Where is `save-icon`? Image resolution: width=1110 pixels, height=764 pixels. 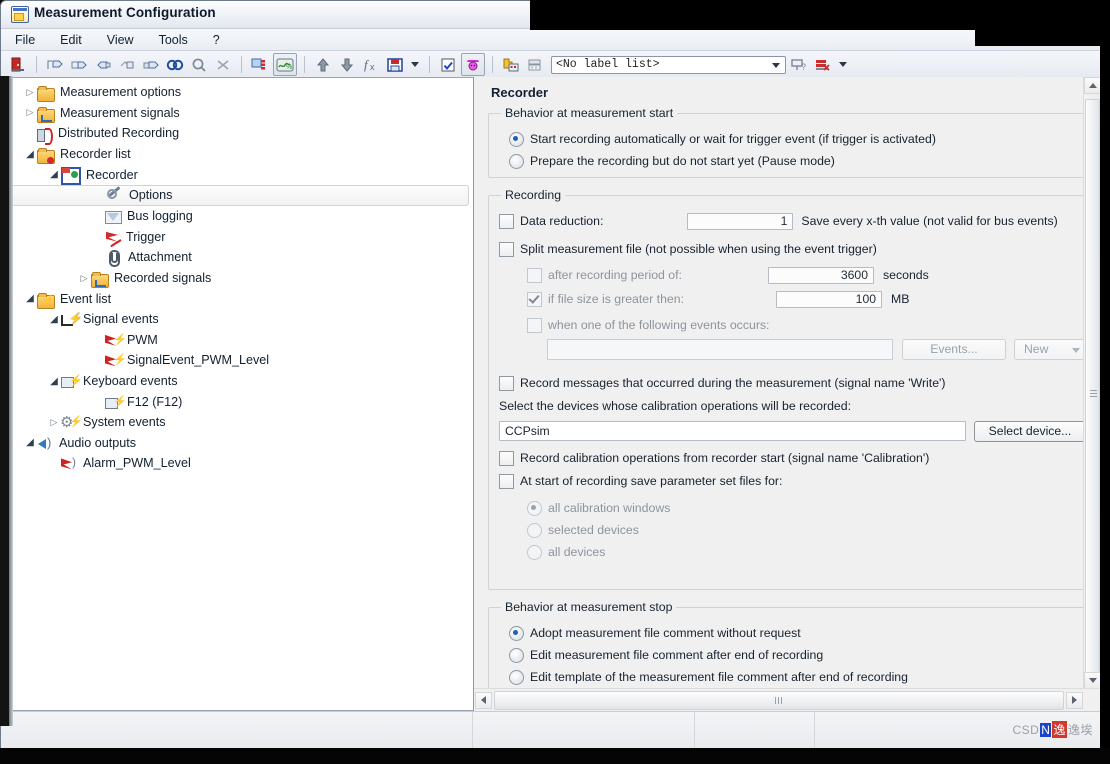 save-icon is located at coordinates (395, 64).